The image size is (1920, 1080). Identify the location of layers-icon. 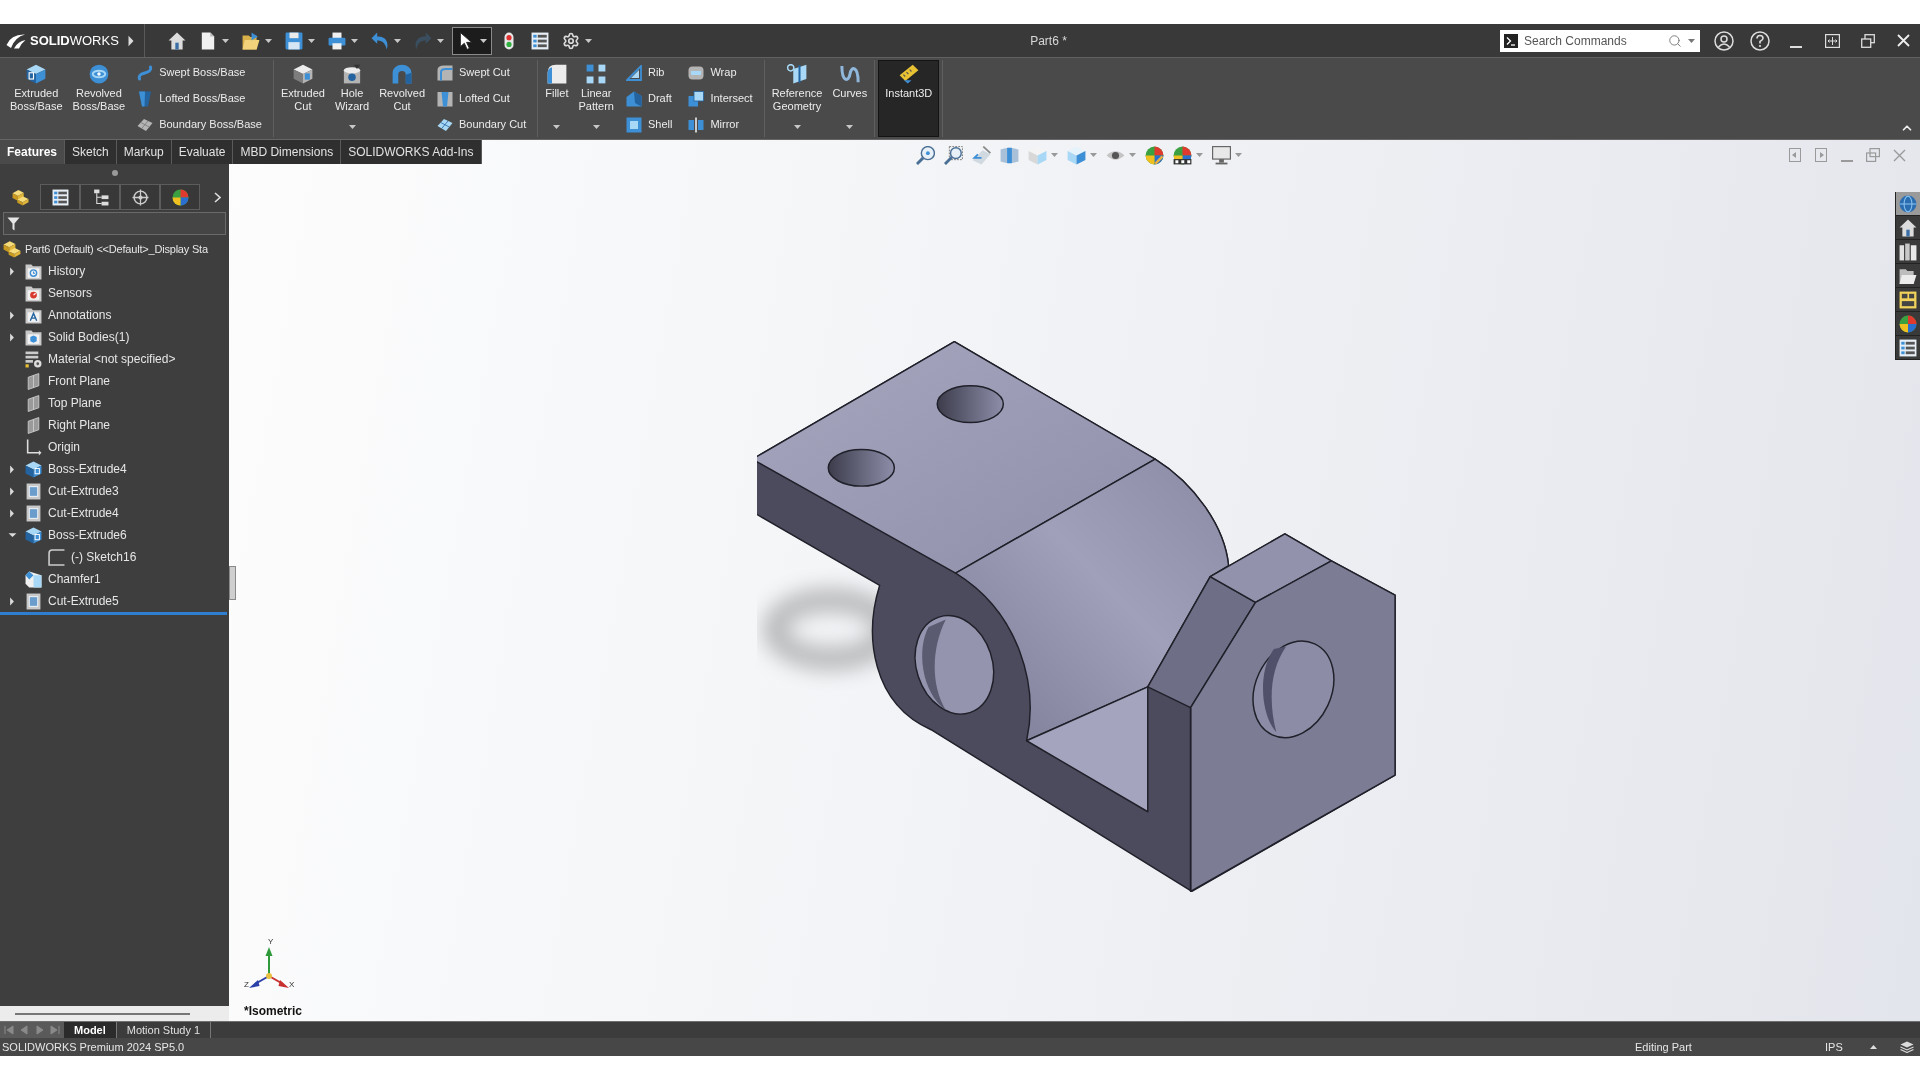
(1906, 1047).